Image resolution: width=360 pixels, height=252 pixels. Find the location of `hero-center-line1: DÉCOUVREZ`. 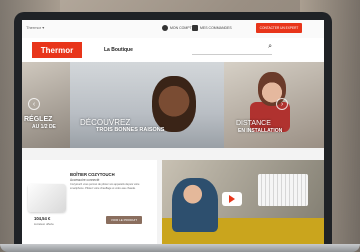

hero-center-line1: DÉCOUVREZ is located at coordinates (105, 122).